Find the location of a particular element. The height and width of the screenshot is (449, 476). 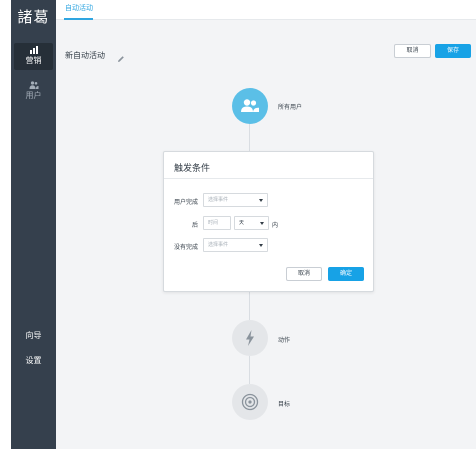

after-label: 后 is located at coordinates (195, 226).